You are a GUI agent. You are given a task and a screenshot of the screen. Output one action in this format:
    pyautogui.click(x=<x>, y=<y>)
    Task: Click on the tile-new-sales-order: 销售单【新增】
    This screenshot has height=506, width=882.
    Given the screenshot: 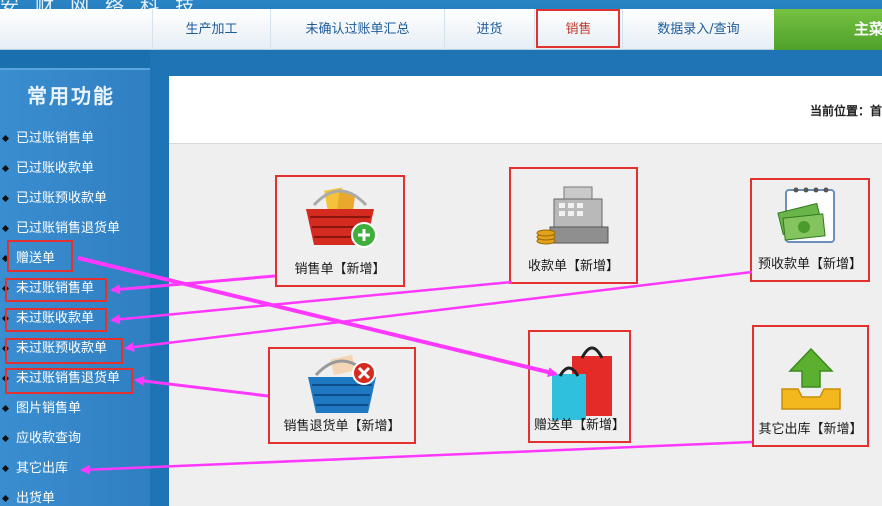 What is the action you would take?
    pyautogui.click(x=340, y=231)
    